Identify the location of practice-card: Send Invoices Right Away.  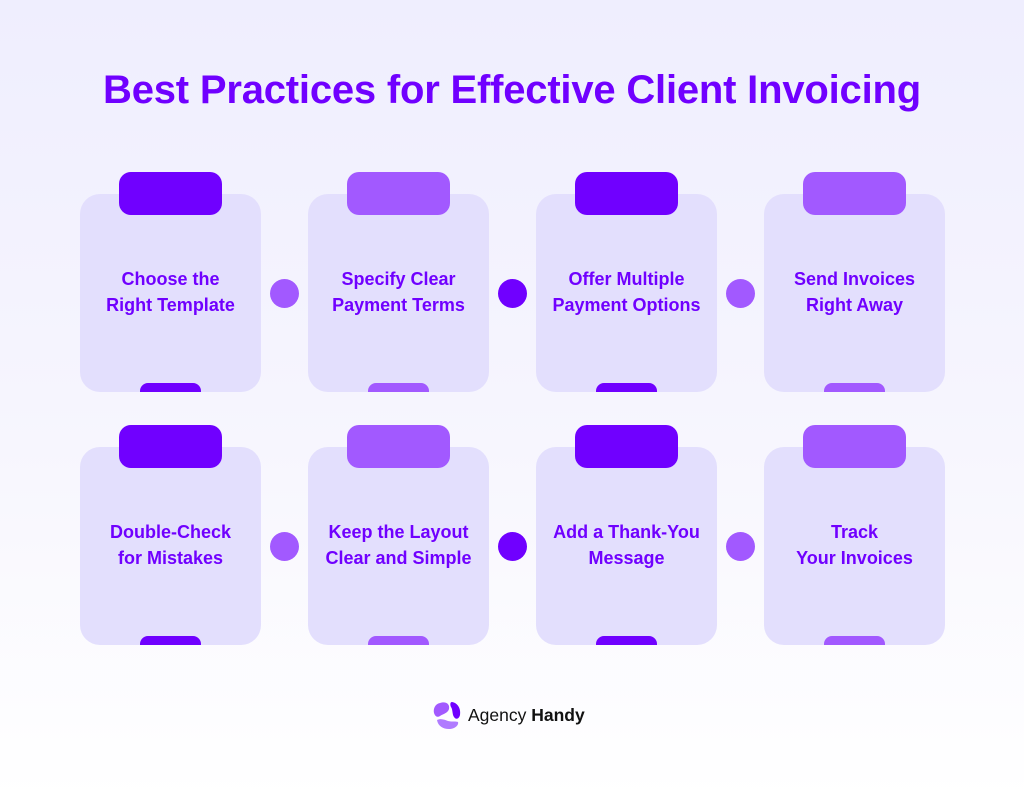
(854, 282).